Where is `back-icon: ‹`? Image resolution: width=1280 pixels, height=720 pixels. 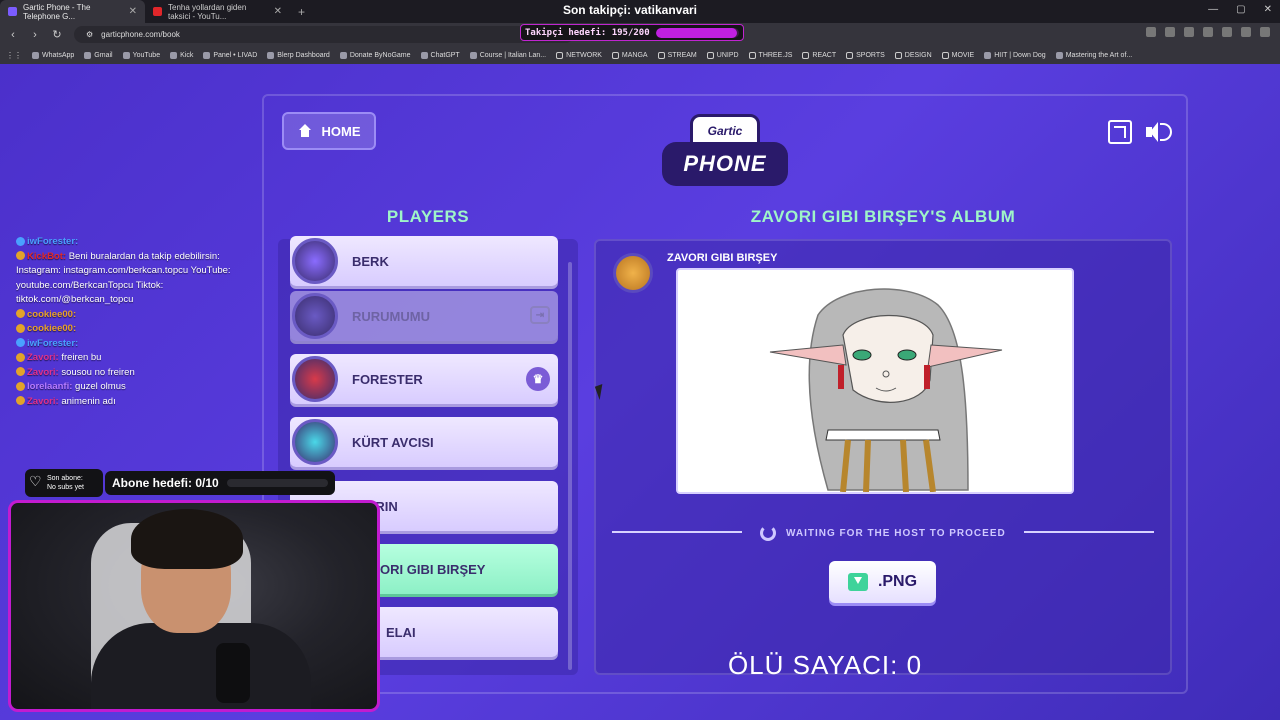 back-icon: ‹ is located at coordinates (13, 35).